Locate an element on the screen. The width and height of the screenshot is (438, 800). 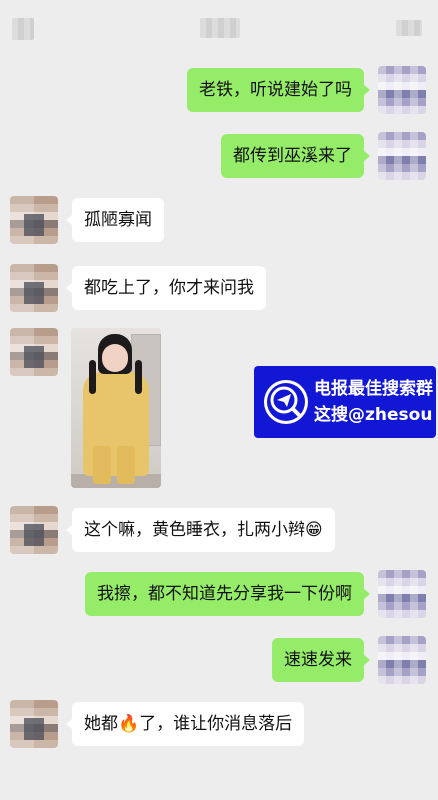
more-icon-blurred is located at coordinates (409, 28).